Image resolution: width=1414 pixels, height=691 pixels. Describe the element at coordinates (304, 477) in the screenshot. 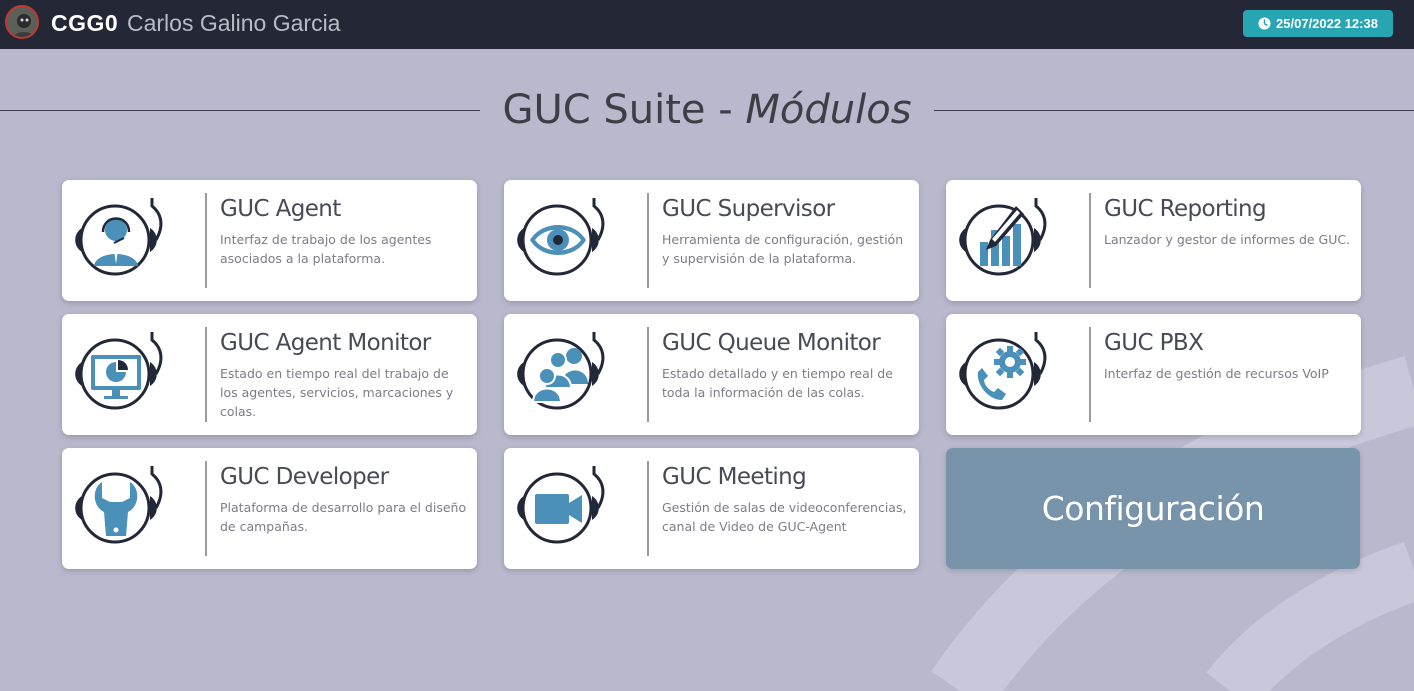

I see `module-title: GUC Developer` at that location.